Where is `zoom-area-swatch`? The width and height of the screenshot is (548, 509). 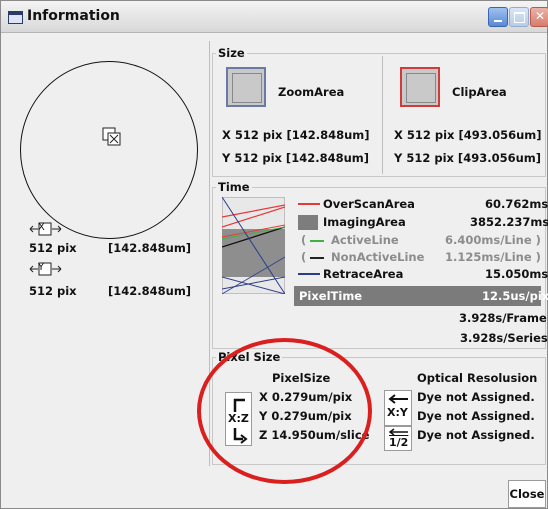 zoom-area-swatch is located at coordinates (246, 87).